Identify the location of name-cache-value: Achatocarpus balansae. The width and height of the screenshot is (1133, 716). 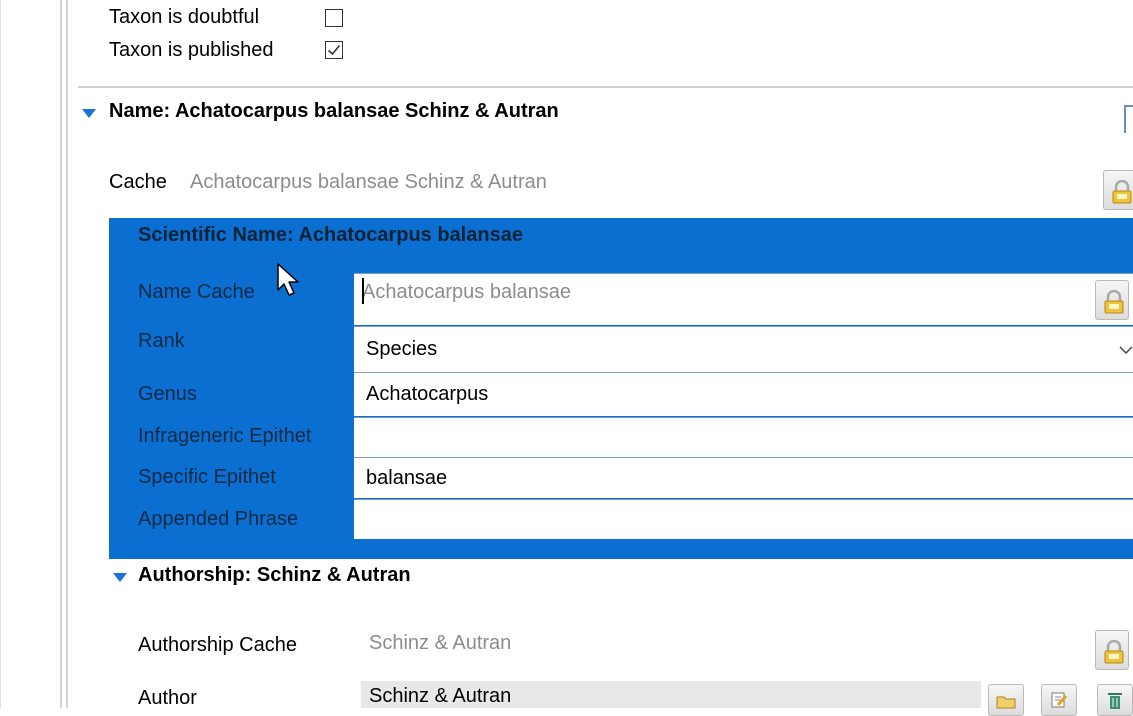
(467, 292).